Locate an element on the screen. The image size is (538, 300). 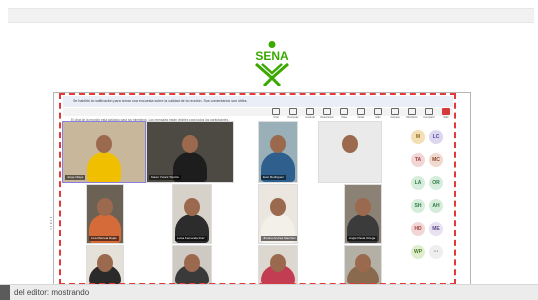
sena-logo: SENA is located at coordinates (272, 63).